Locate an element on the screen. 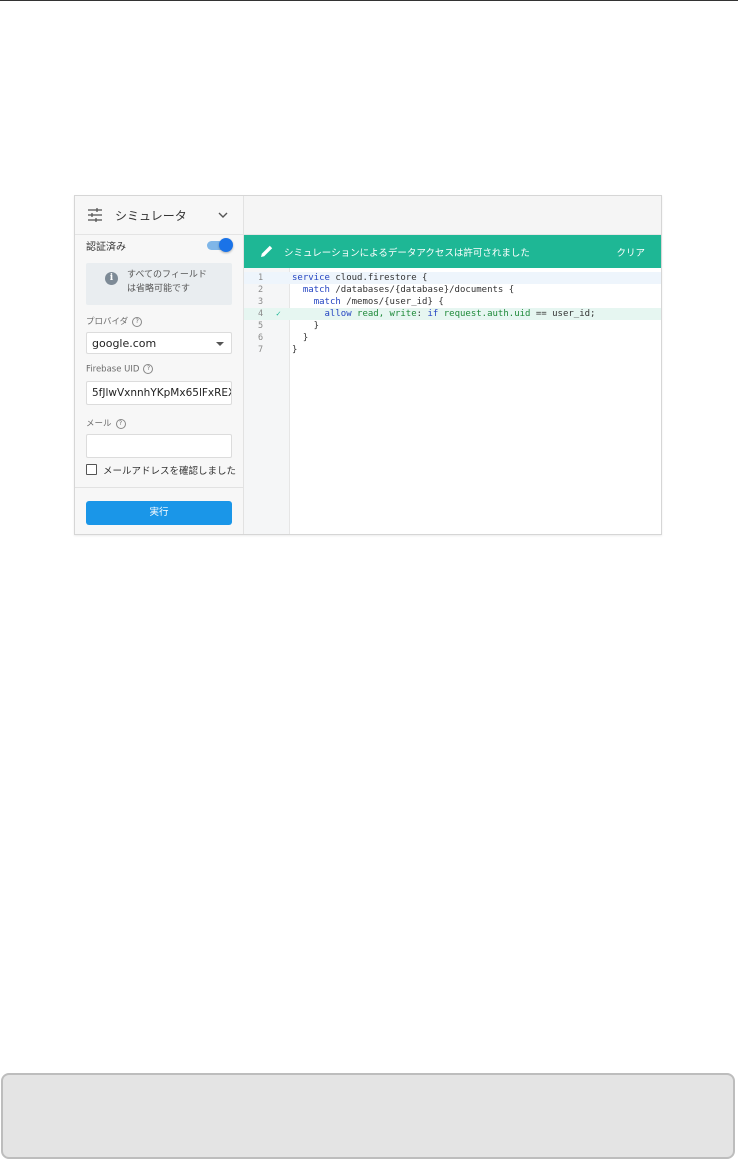 The image size is (738, 1162). info-icon: i is located at coordinates (111, 278).